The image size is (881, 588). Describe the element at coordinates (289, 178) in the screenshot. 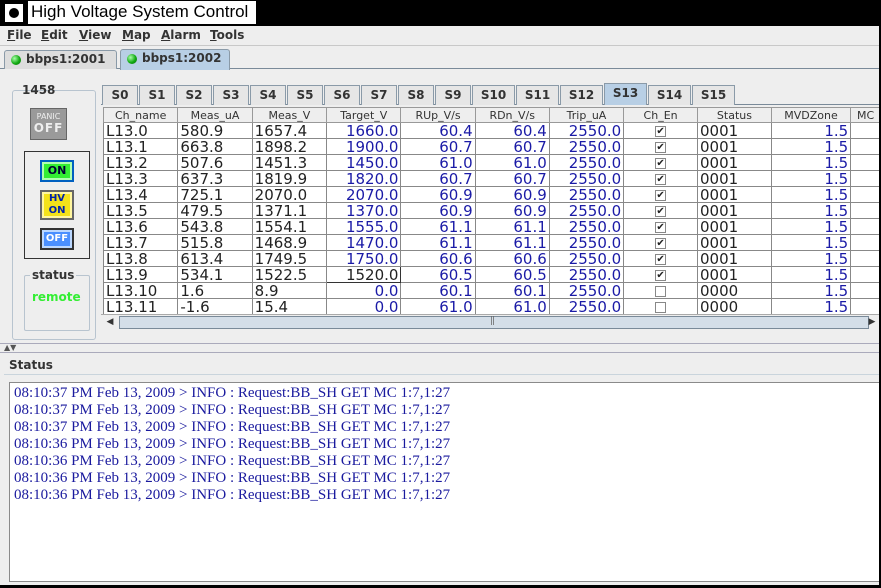

I see `table-cell: 1819.9` at that location.